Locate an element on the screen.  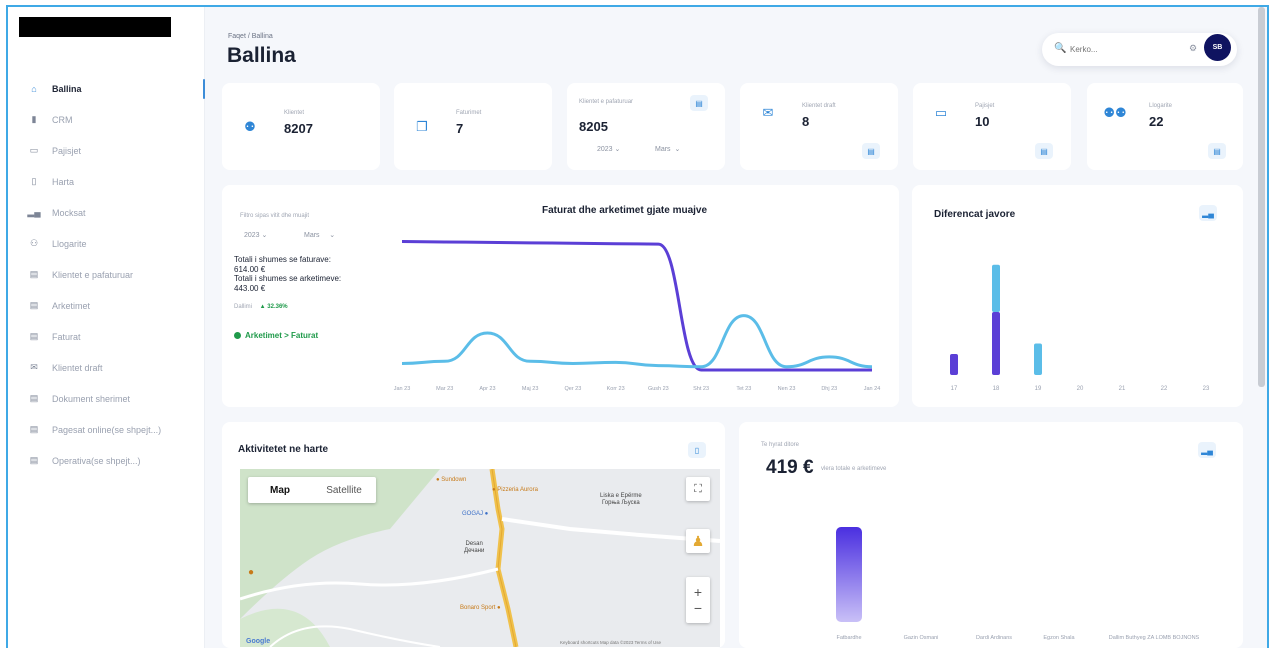
x-tick-label: Tet 23 is located at coordinates (743, 389).